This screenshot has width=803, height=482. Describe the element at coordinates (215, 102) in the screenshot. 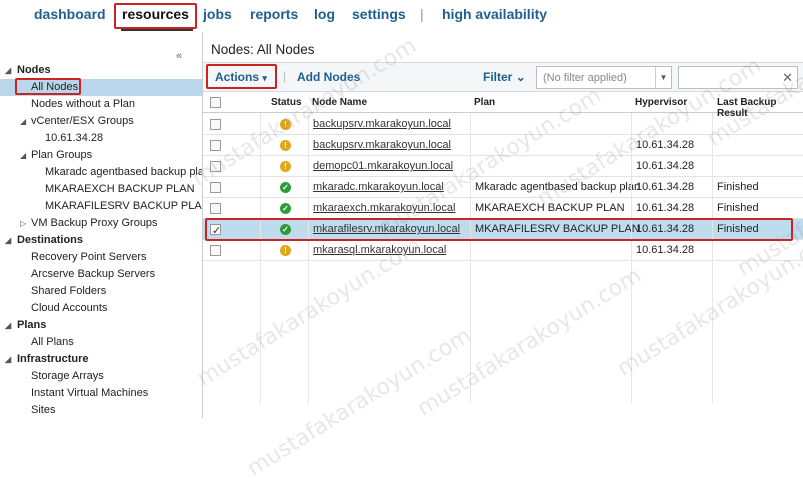

I see `select-all-checkbox` at that location.